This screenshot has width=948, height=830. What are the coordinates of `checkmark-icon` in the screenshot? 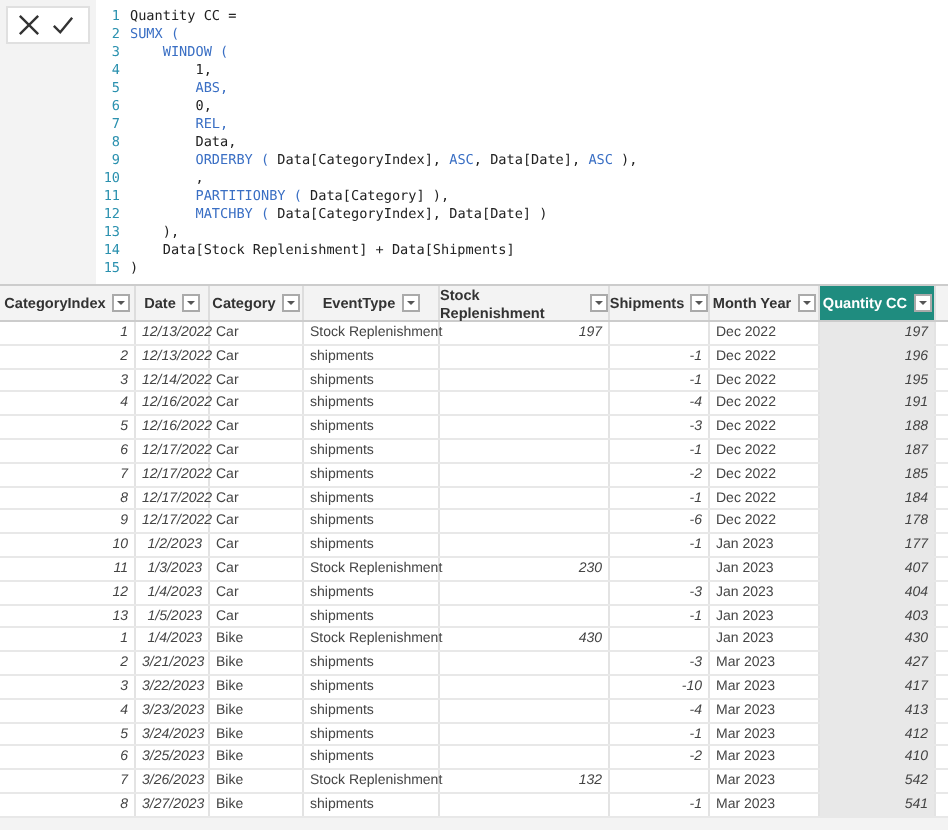 It's located at (63, 25).